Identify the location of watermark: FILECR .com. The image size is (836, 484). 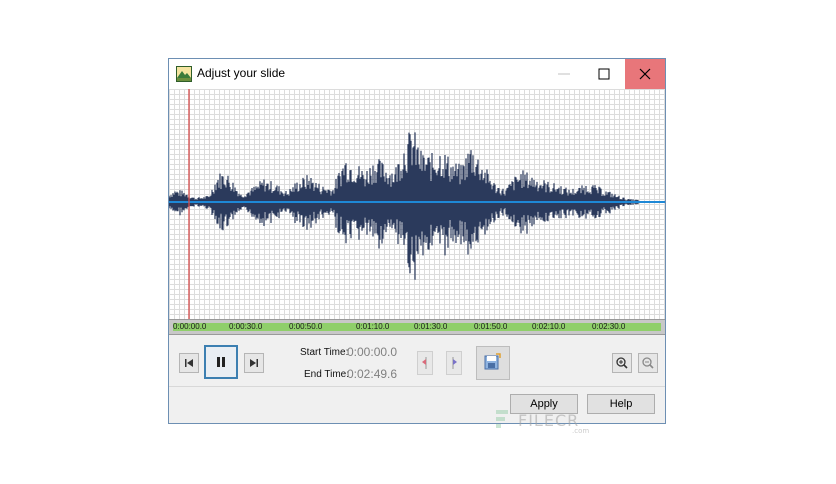
(543, 421).